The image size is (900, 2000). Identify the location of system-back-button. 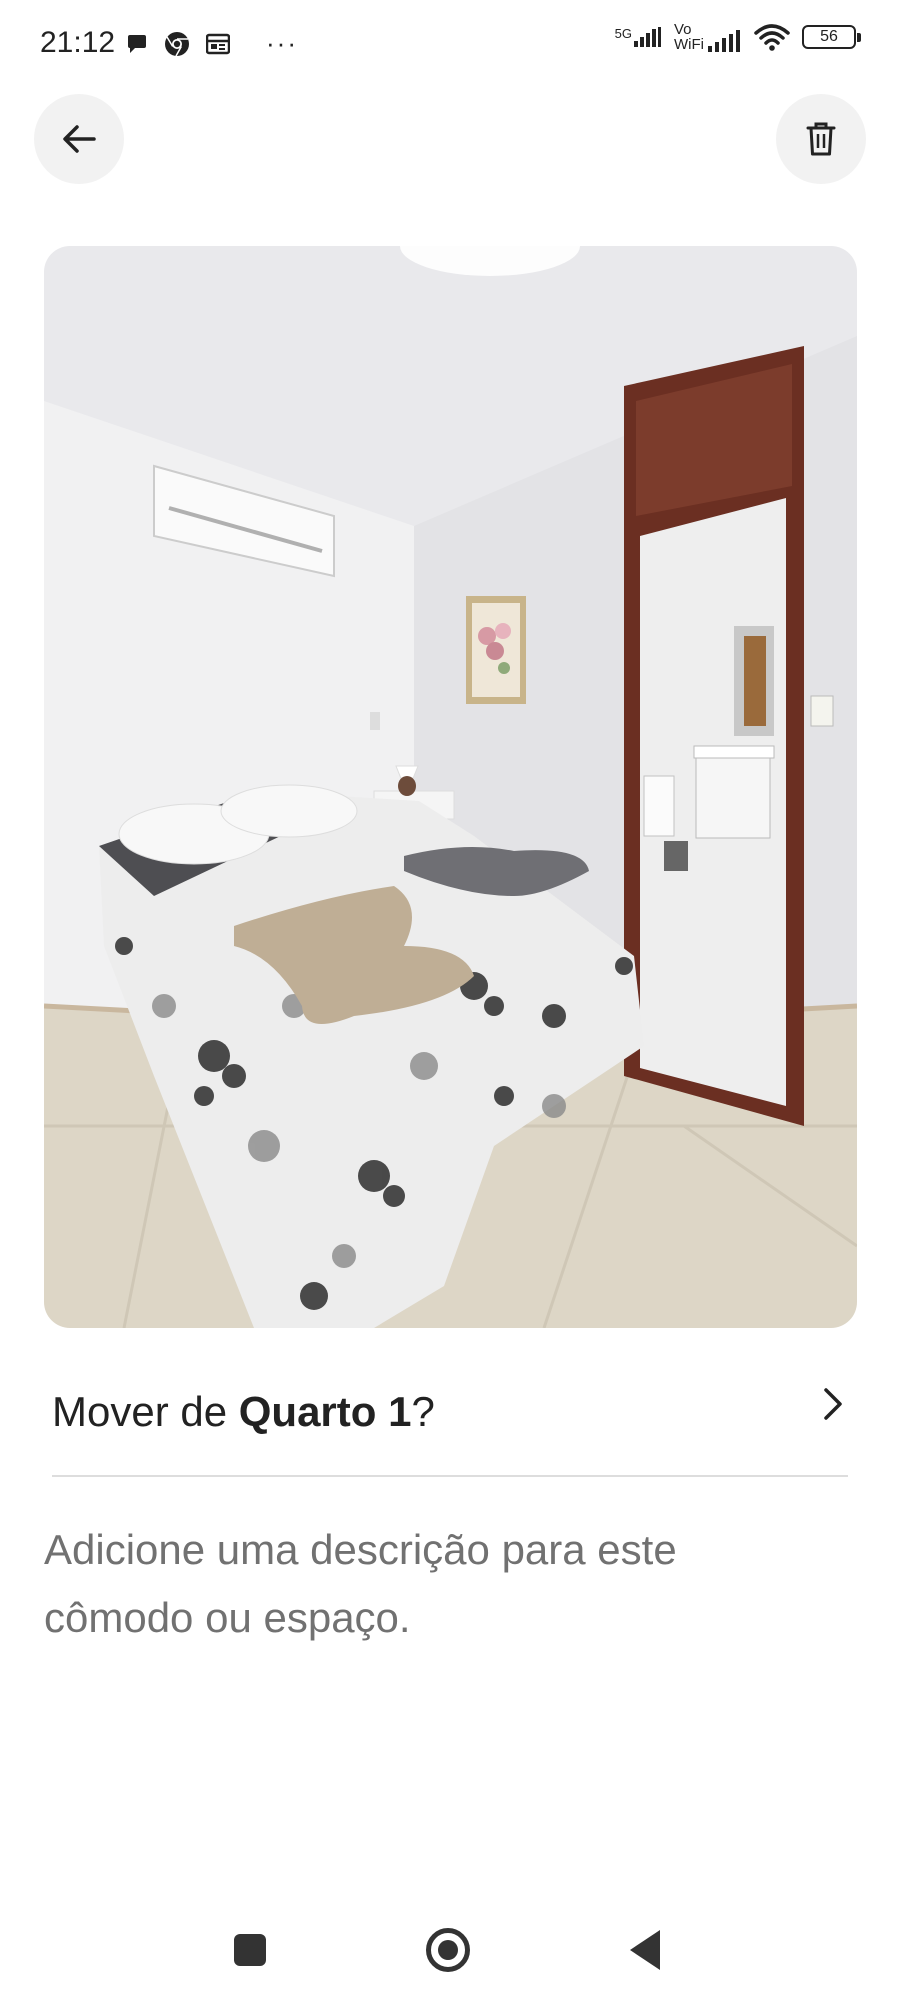
(645, 1950).